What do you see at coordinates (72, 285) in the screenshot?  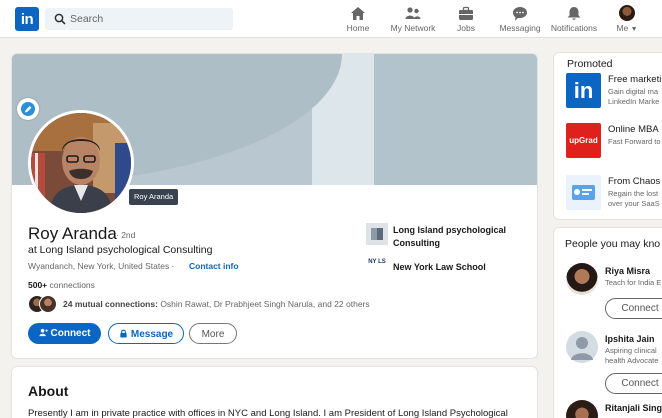 I see `connections-label: connections` at bounding box center [72, 285].